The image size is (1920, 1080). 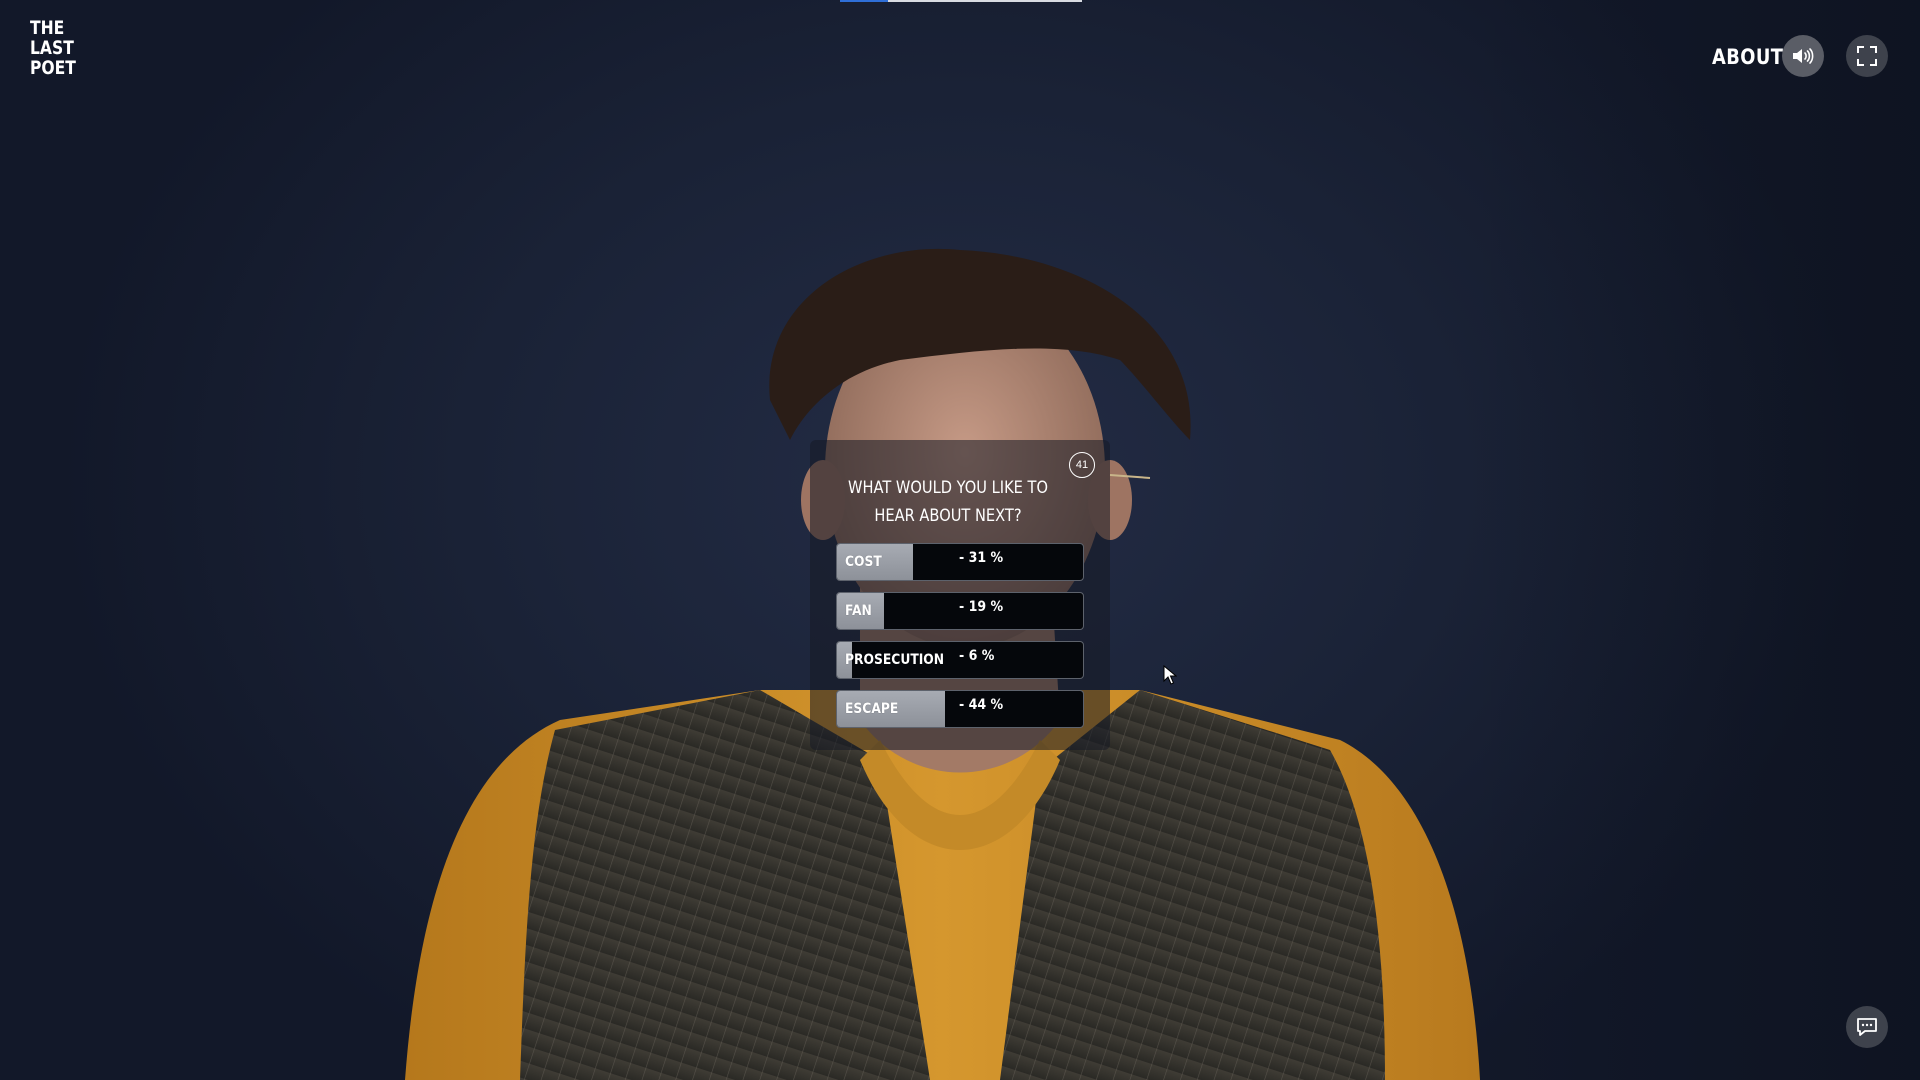 I want to click on about-link: ABOUT, so click(x=1747, y=57).